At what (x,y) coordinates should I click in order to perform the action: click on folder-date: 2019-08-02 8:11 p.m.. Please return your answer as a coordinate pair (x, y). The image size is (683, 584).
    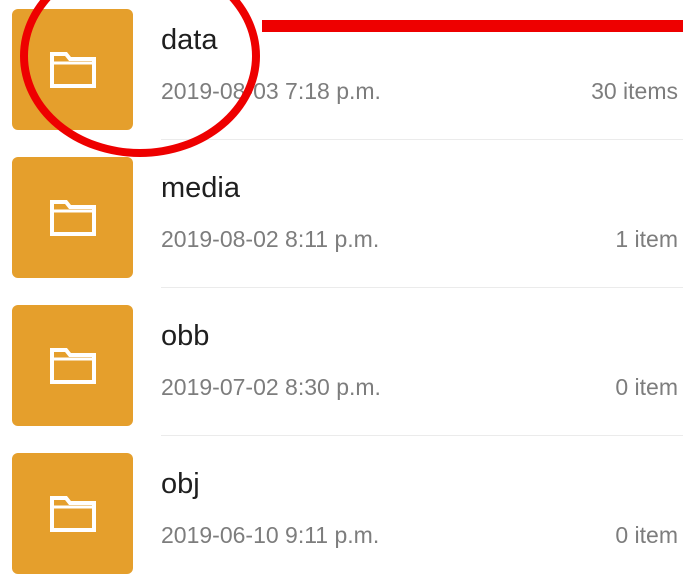
    Looking at the image, I should click on (270, 239).